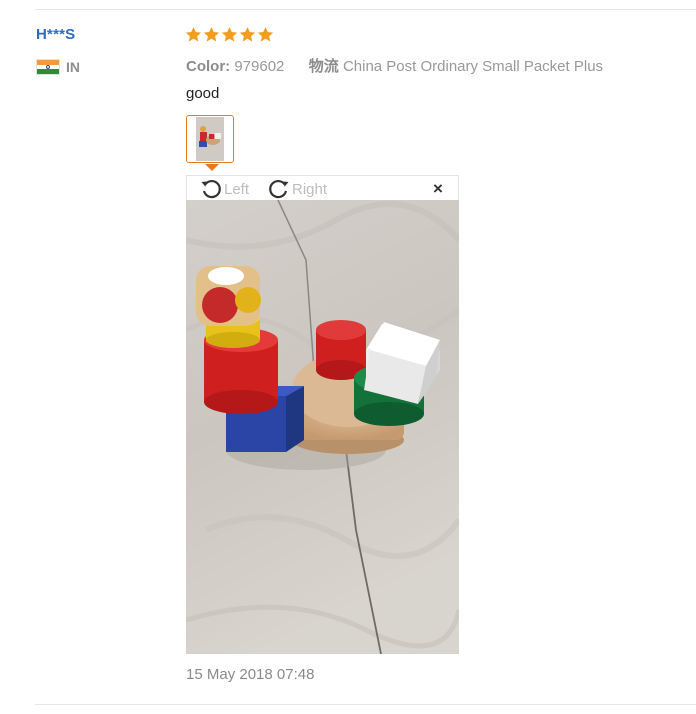  What do you see at coordinates (211, 189) in the screenshot?
I see `rotate-left-icon` at bounding box center [211, 189].